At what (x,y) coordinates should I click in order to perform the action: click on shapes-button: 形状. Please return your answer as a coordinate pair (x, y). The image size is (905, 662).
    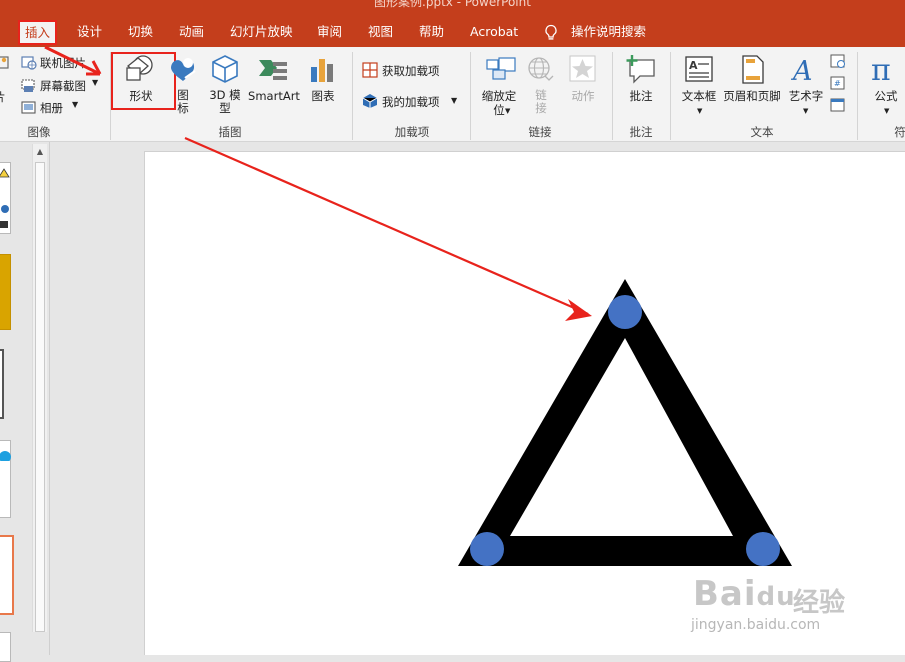
    Looking at the image, I should click on (141, 96).